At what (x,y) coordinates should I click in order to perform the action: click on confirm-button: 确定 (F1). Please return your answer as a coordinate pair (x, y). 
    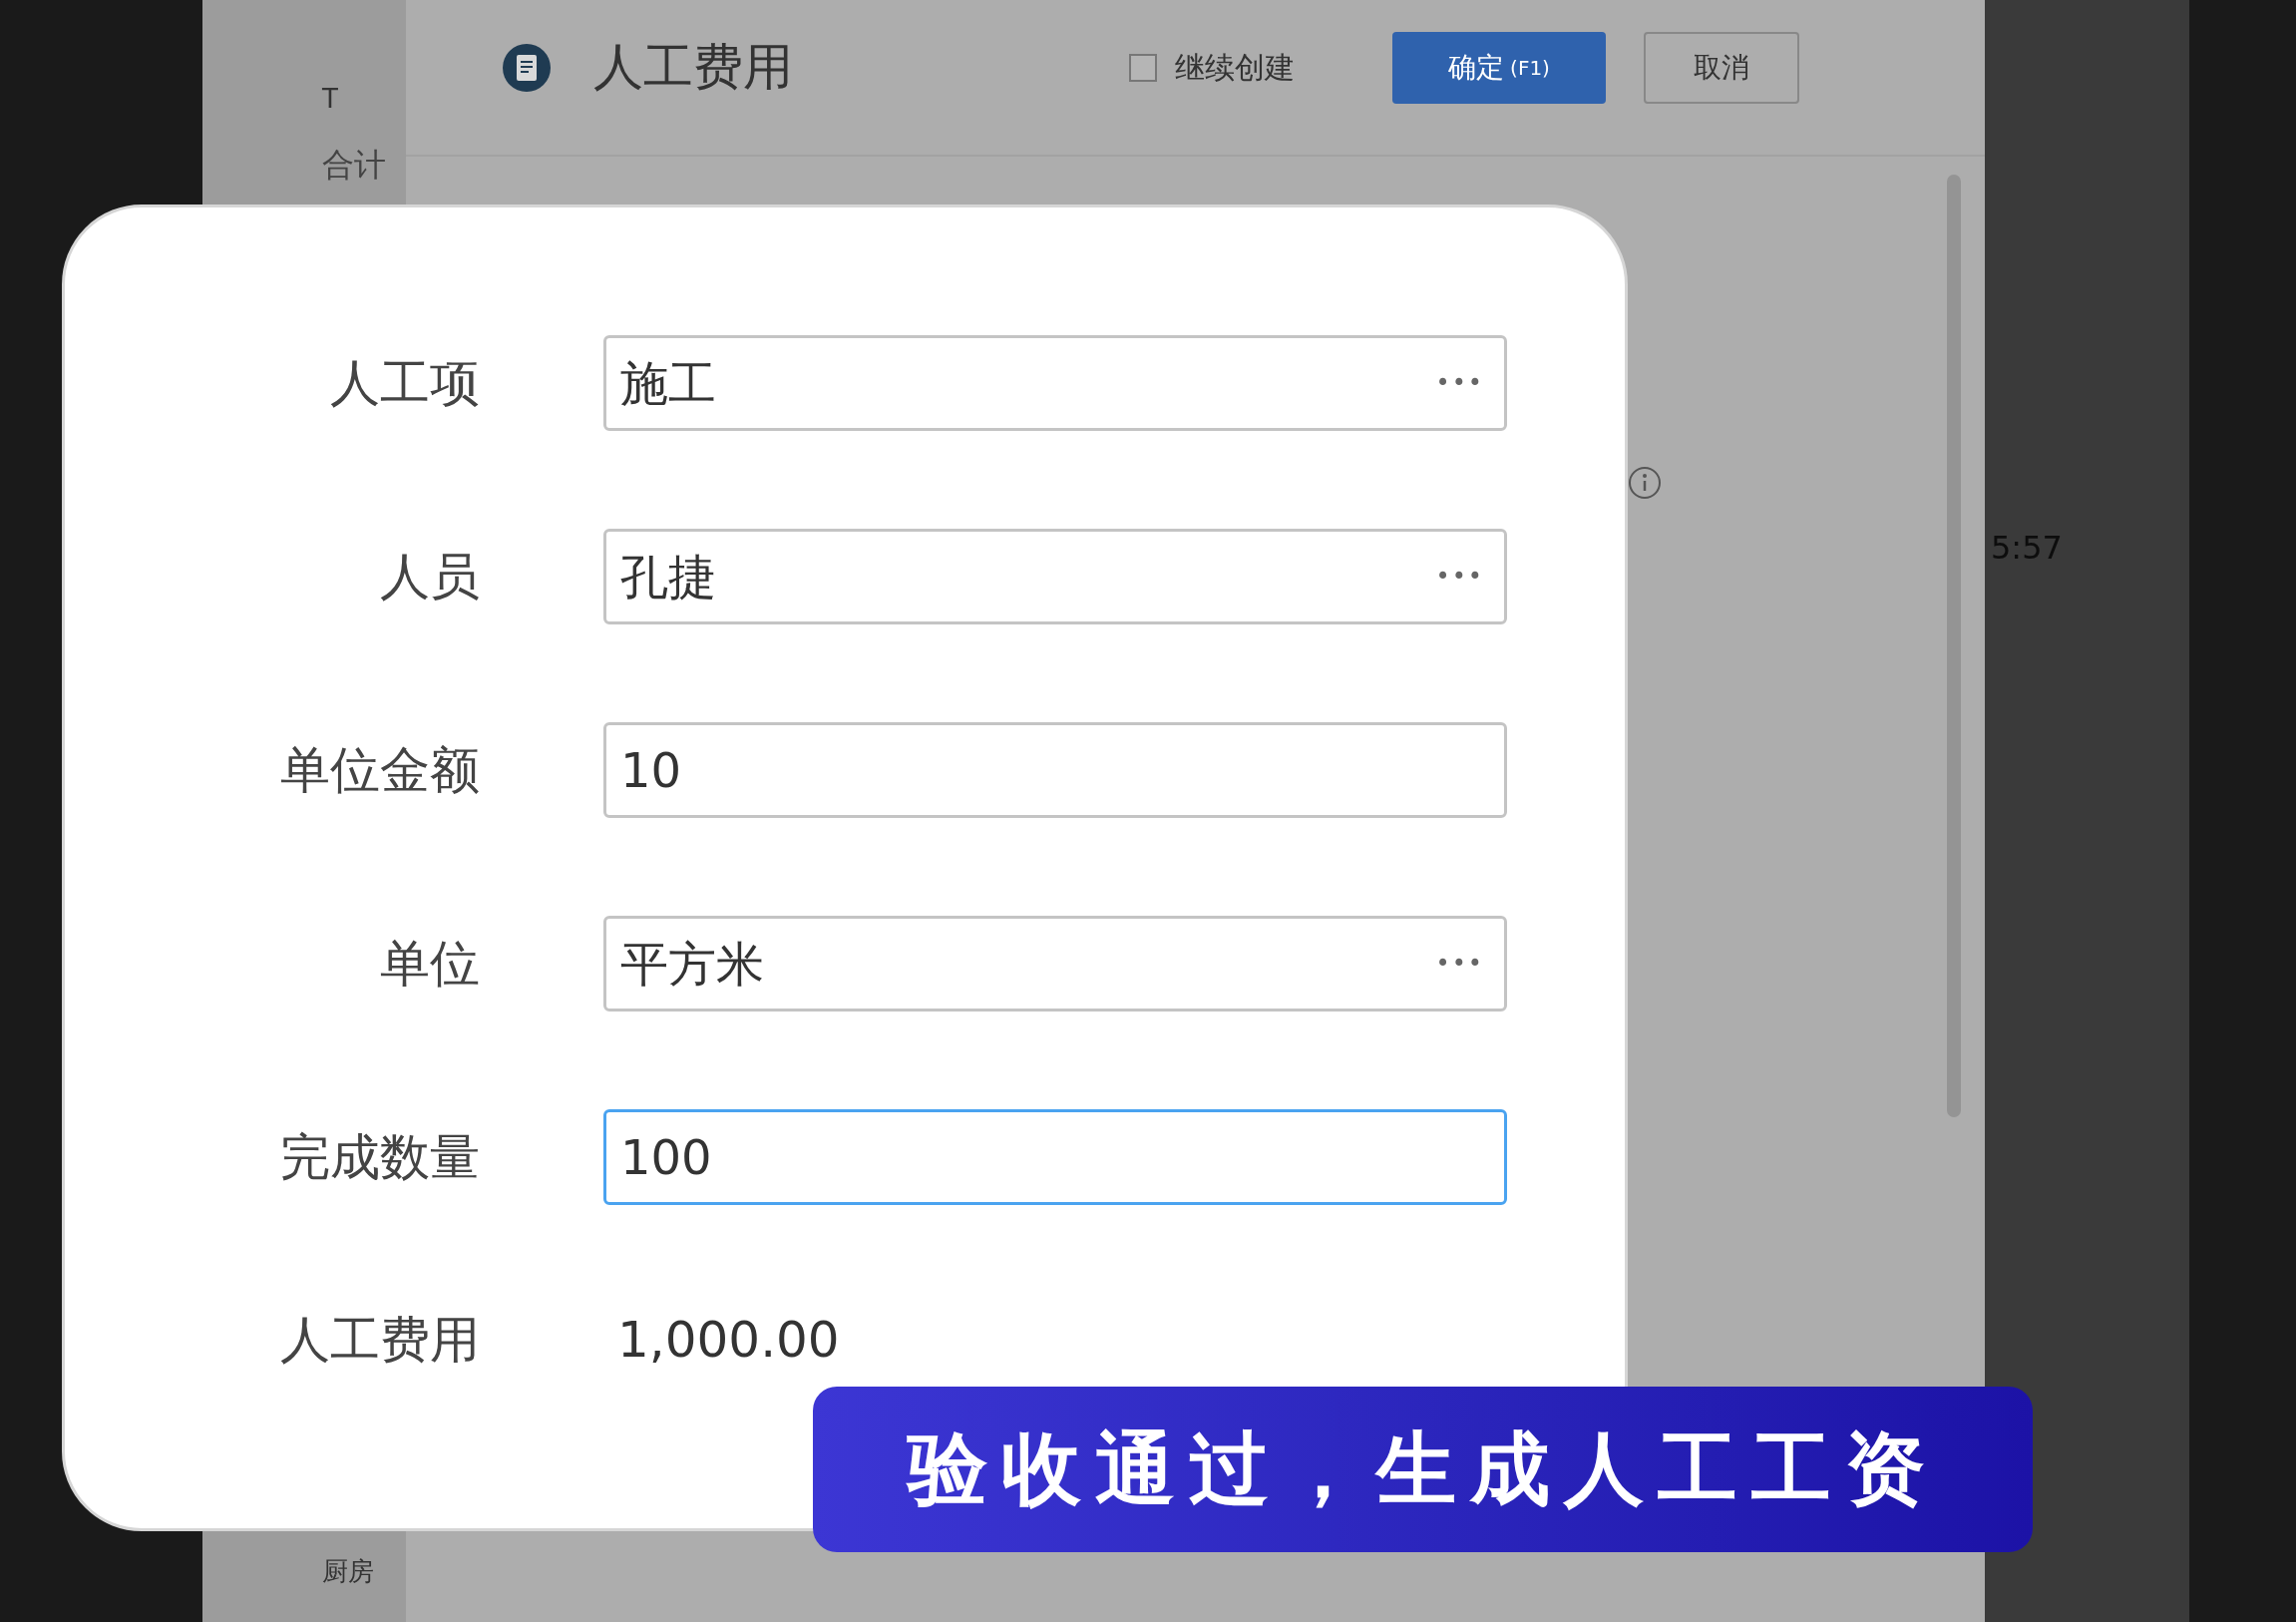
    Looking at the image, I should click on (1499, 67).